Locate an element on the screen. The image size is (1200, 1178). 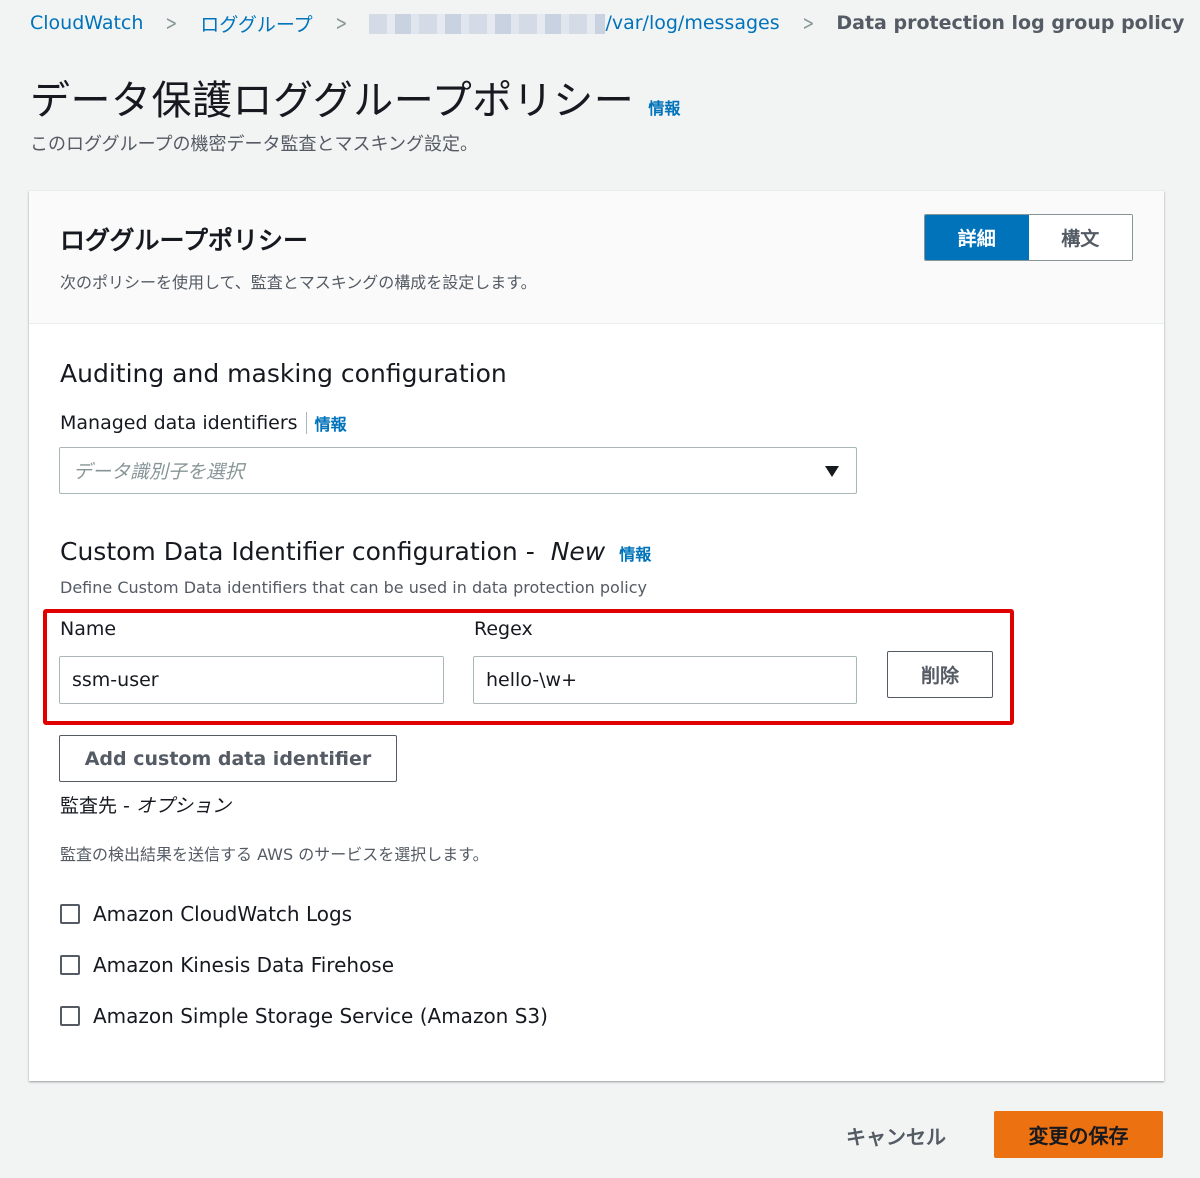
breadcrumb-log-group: /var/log/messages is located at coordinates (574, 23).